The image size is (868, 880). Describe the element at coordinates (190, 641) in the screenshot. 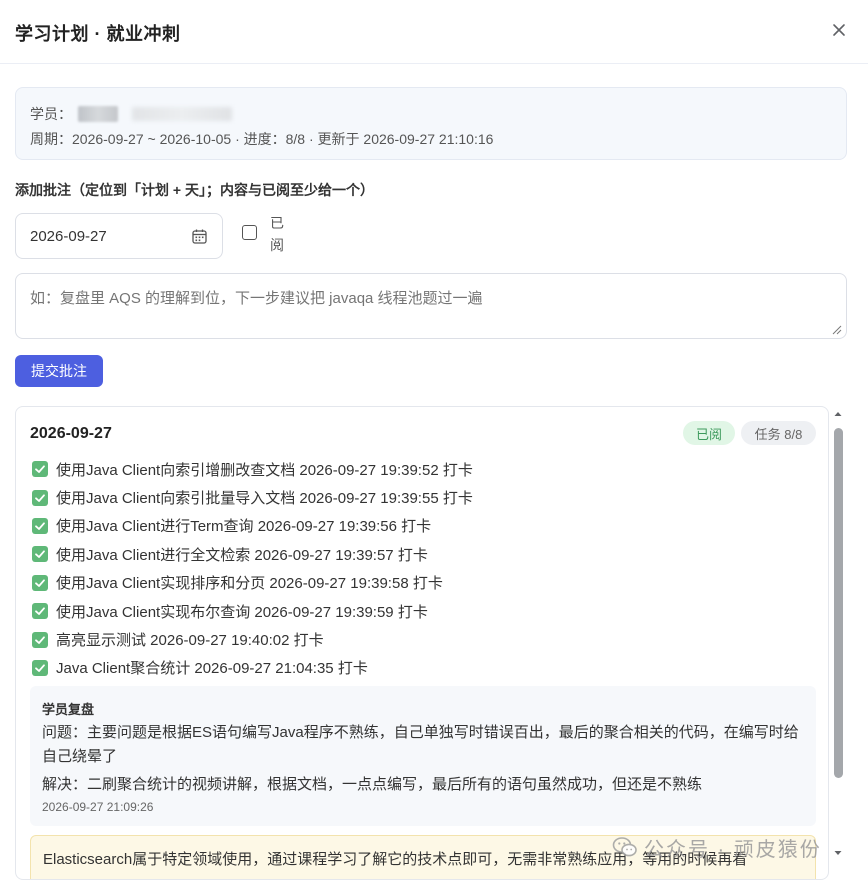

I see `task-text: 高亮显示测试 2026-09-27 19:40:02 打卡` at that location.